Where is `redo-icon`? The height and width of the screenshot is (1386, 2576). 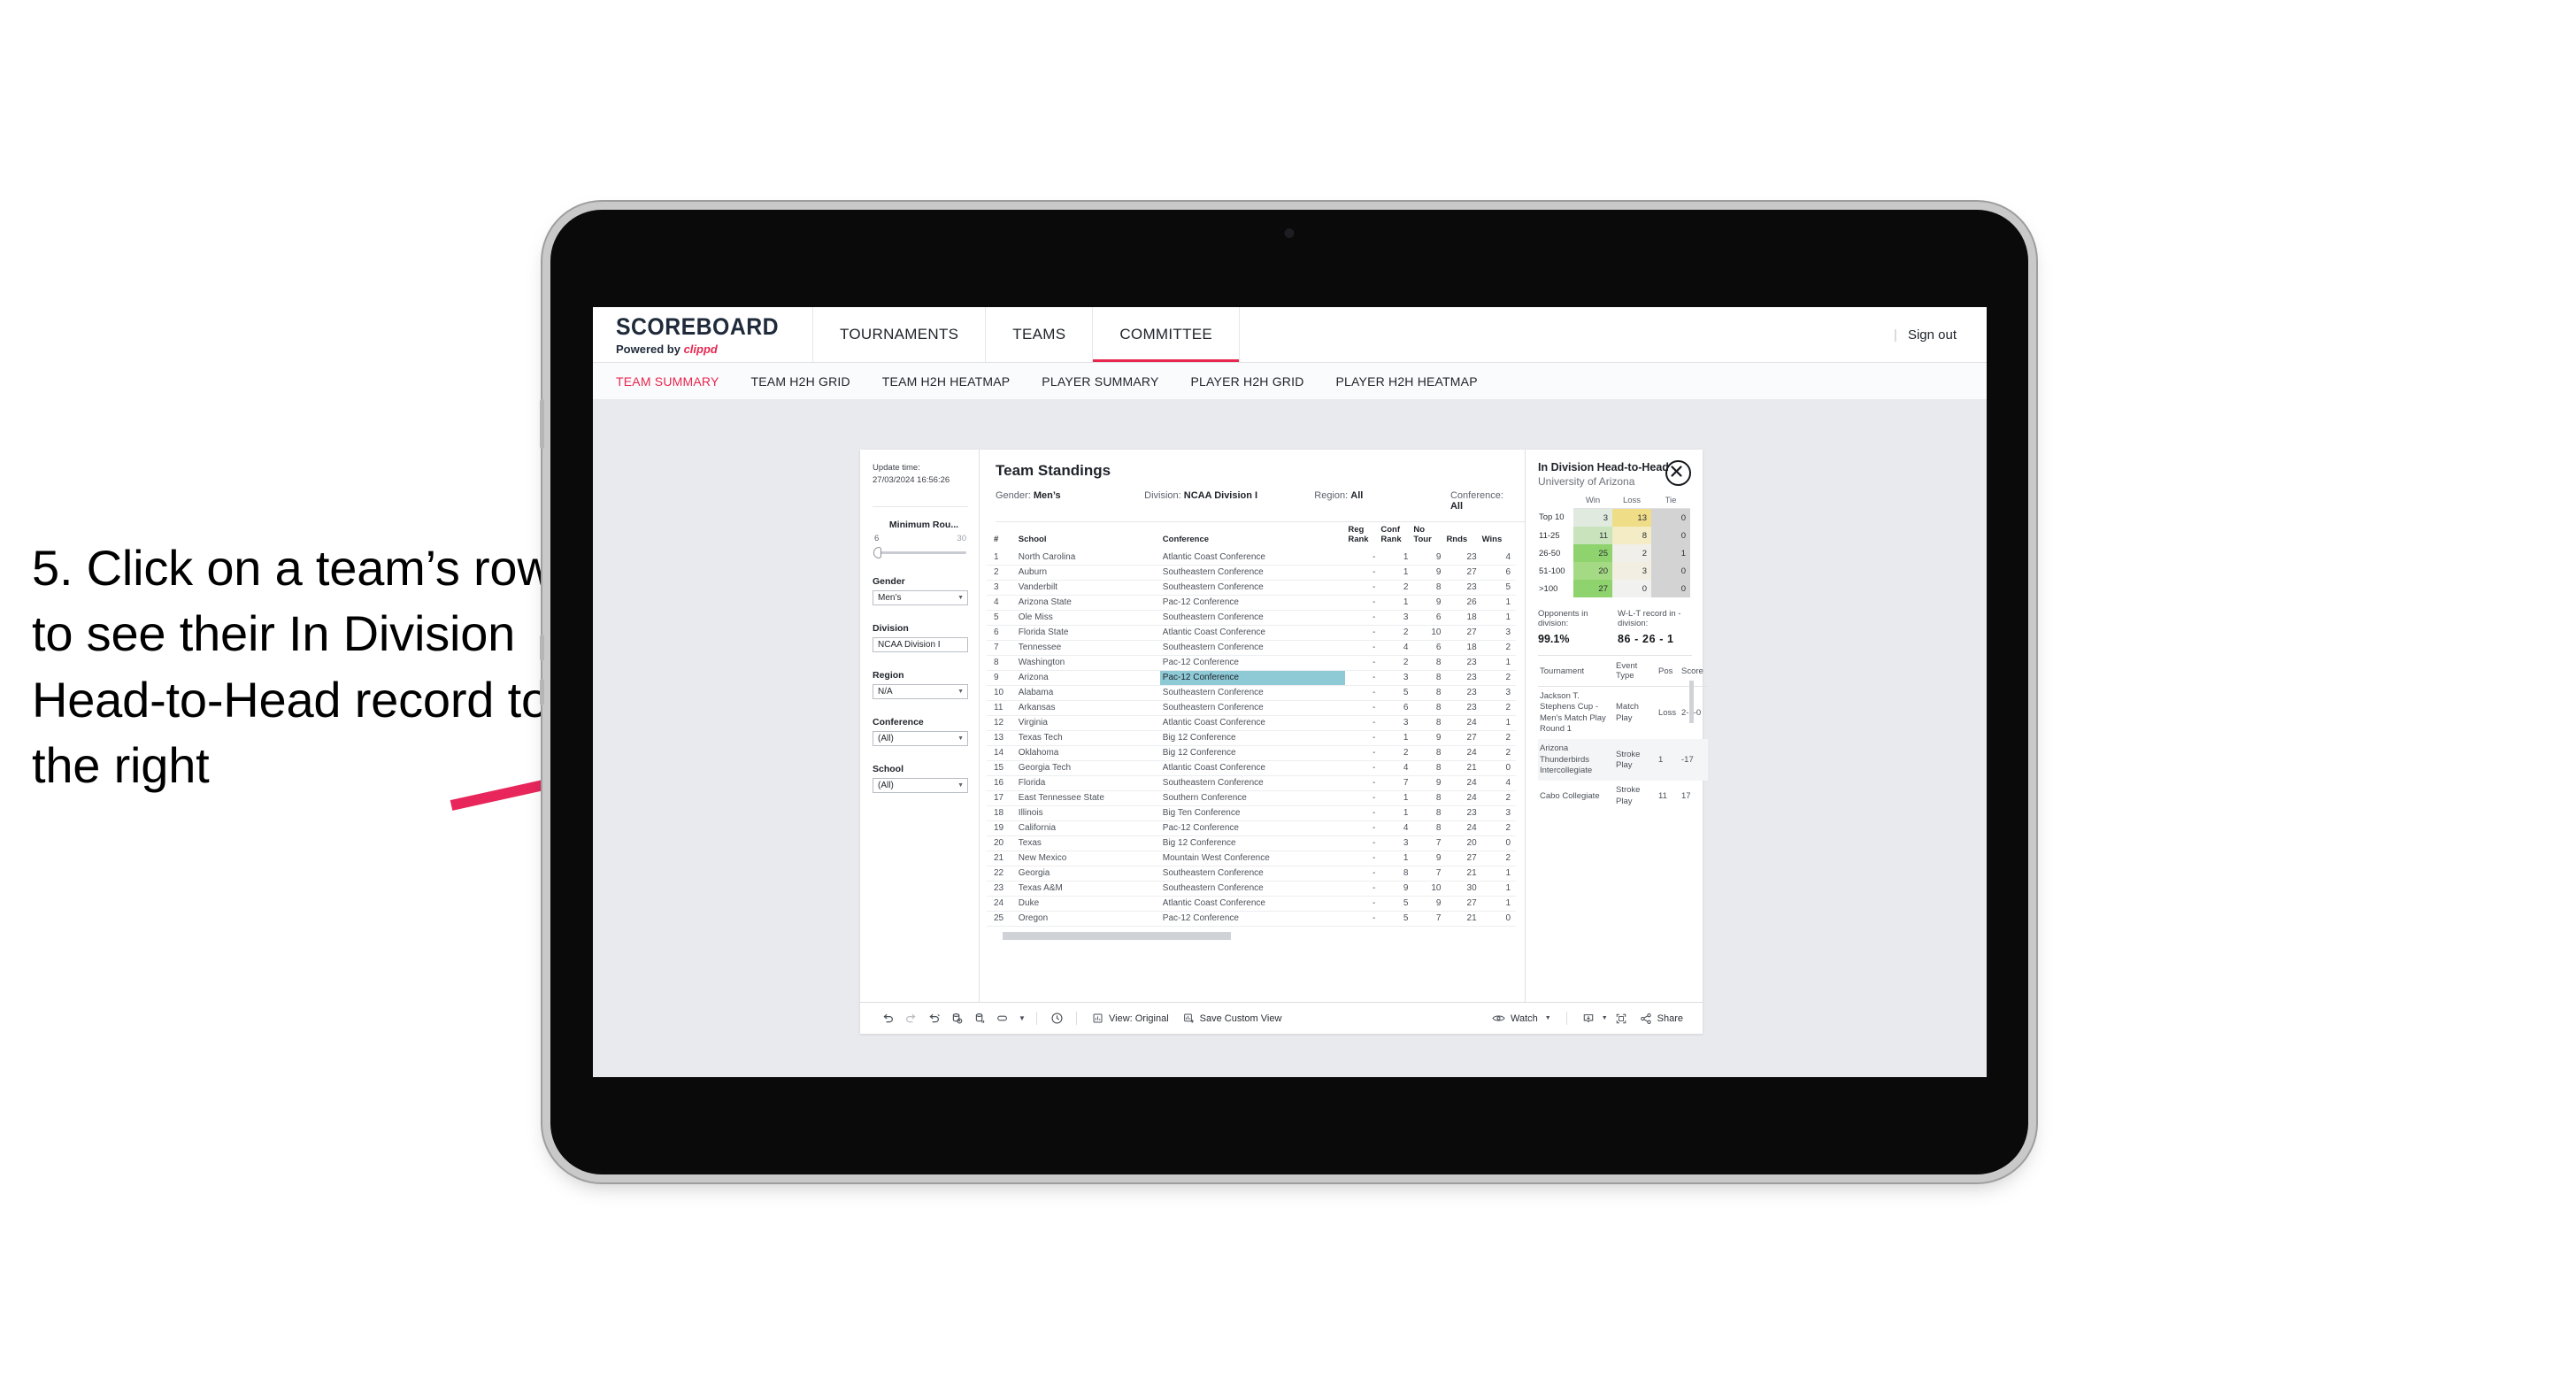 redo-icon is located at coordinates (910, 1018).